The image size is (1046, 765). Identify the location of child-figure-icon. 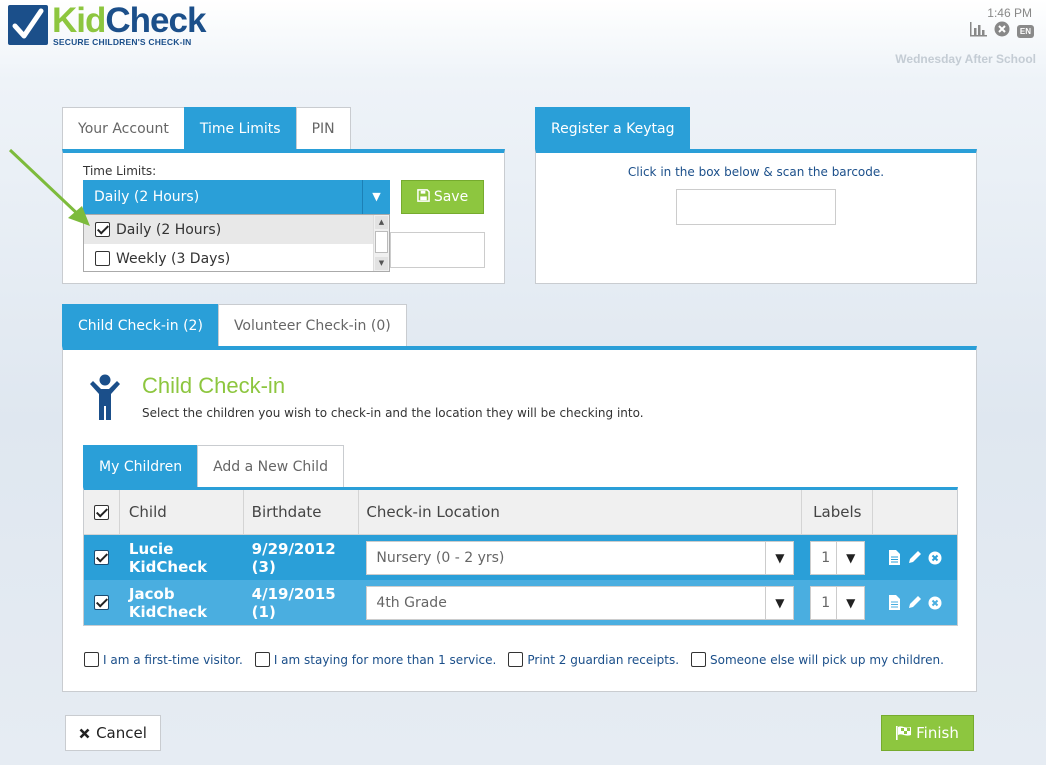
(105, 397).